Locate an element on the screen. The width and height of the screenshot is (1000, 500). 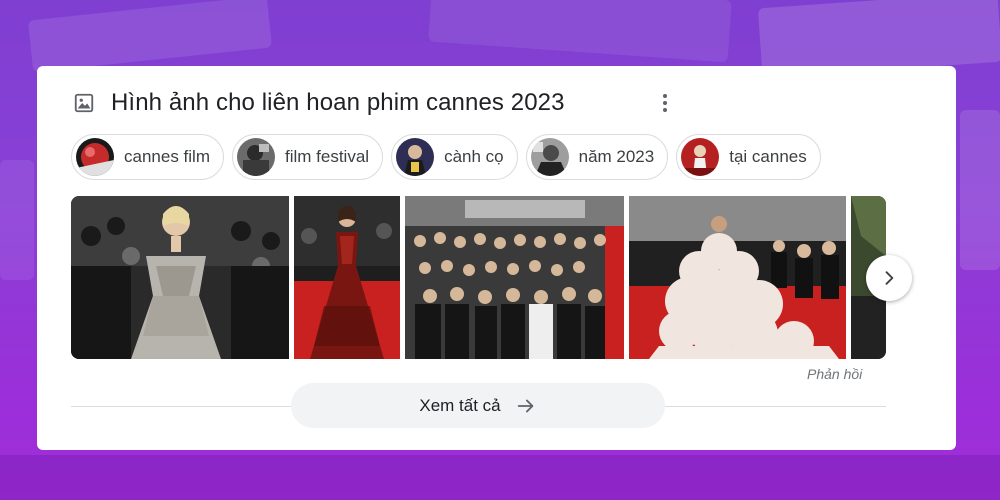
chip-nam-2023: năm 2023 is located at coordinates (597, 157).